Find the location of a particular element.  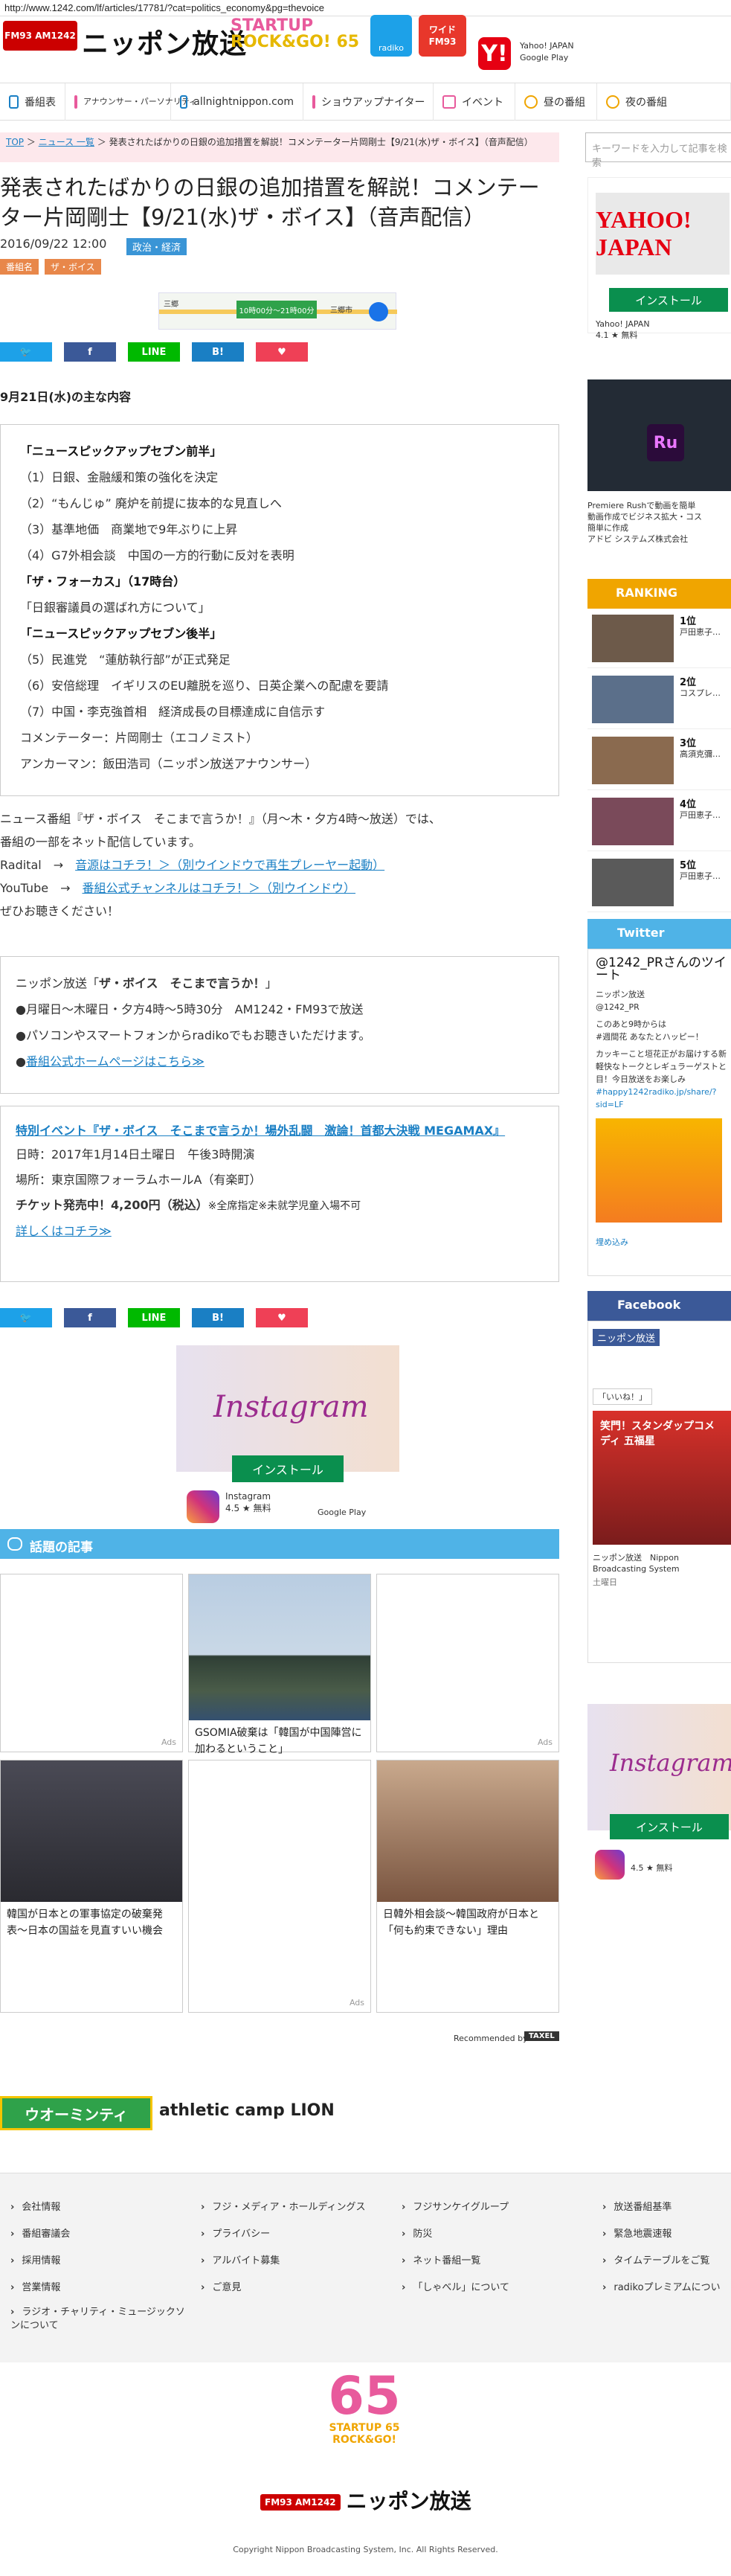

footer-link: 「しゃべル」について is located at coordinates (491, 2288).